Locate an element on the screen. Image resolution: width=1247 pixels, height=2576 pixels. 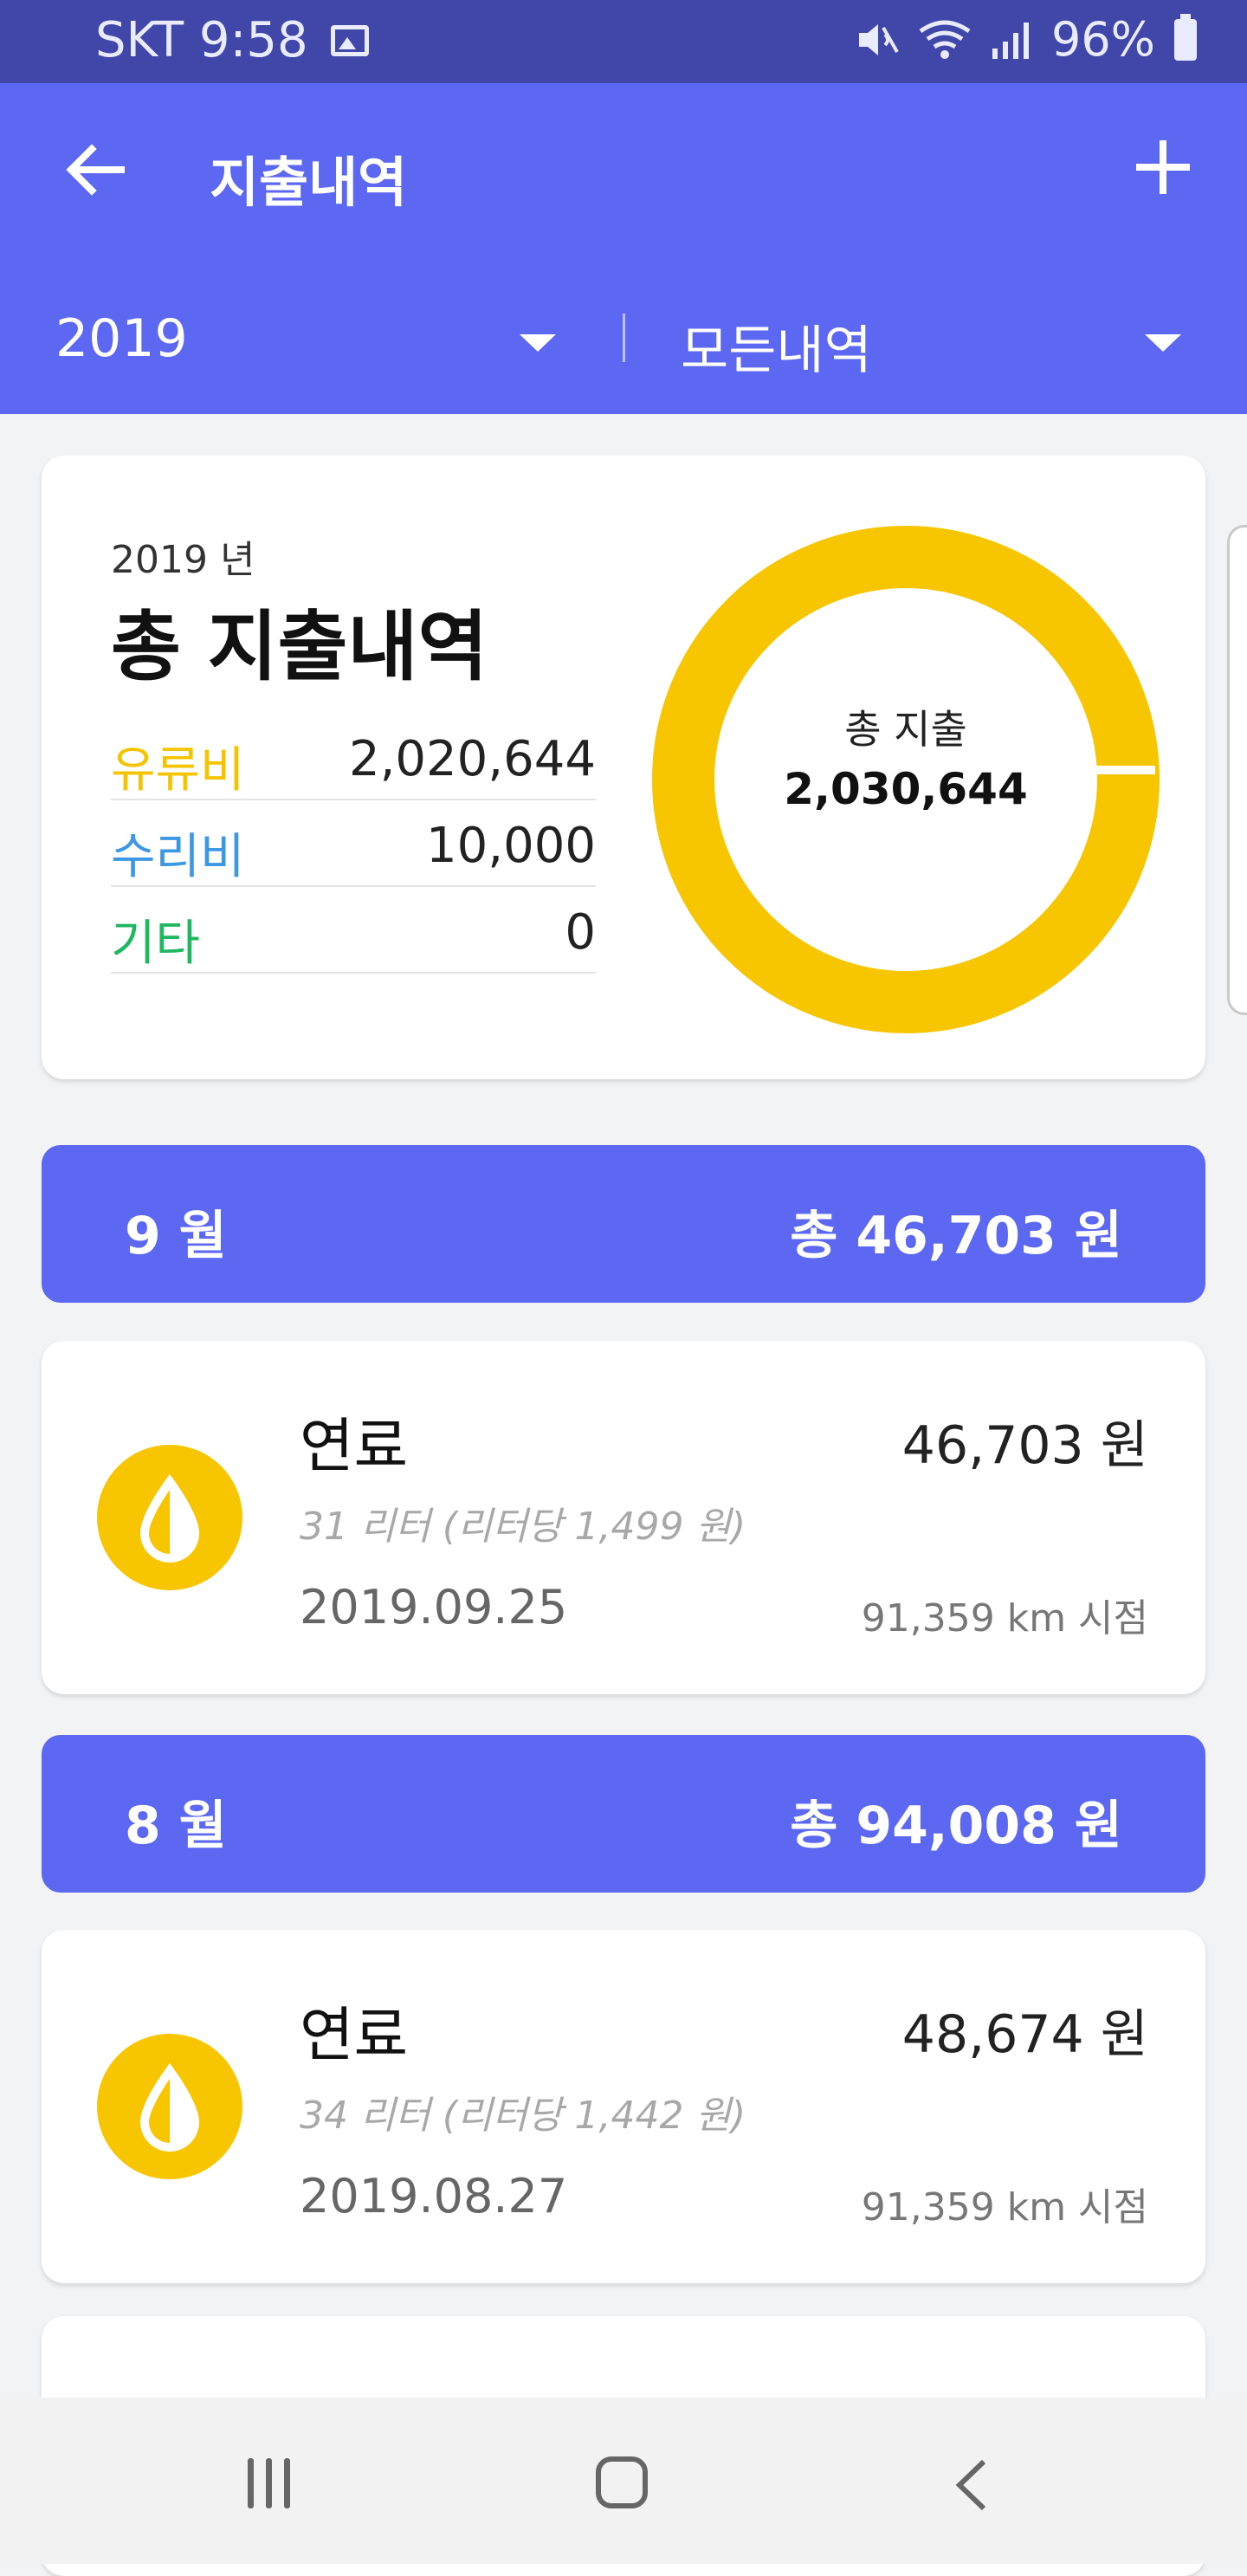
nav-home-icon is located at coordinates (622, 2482).